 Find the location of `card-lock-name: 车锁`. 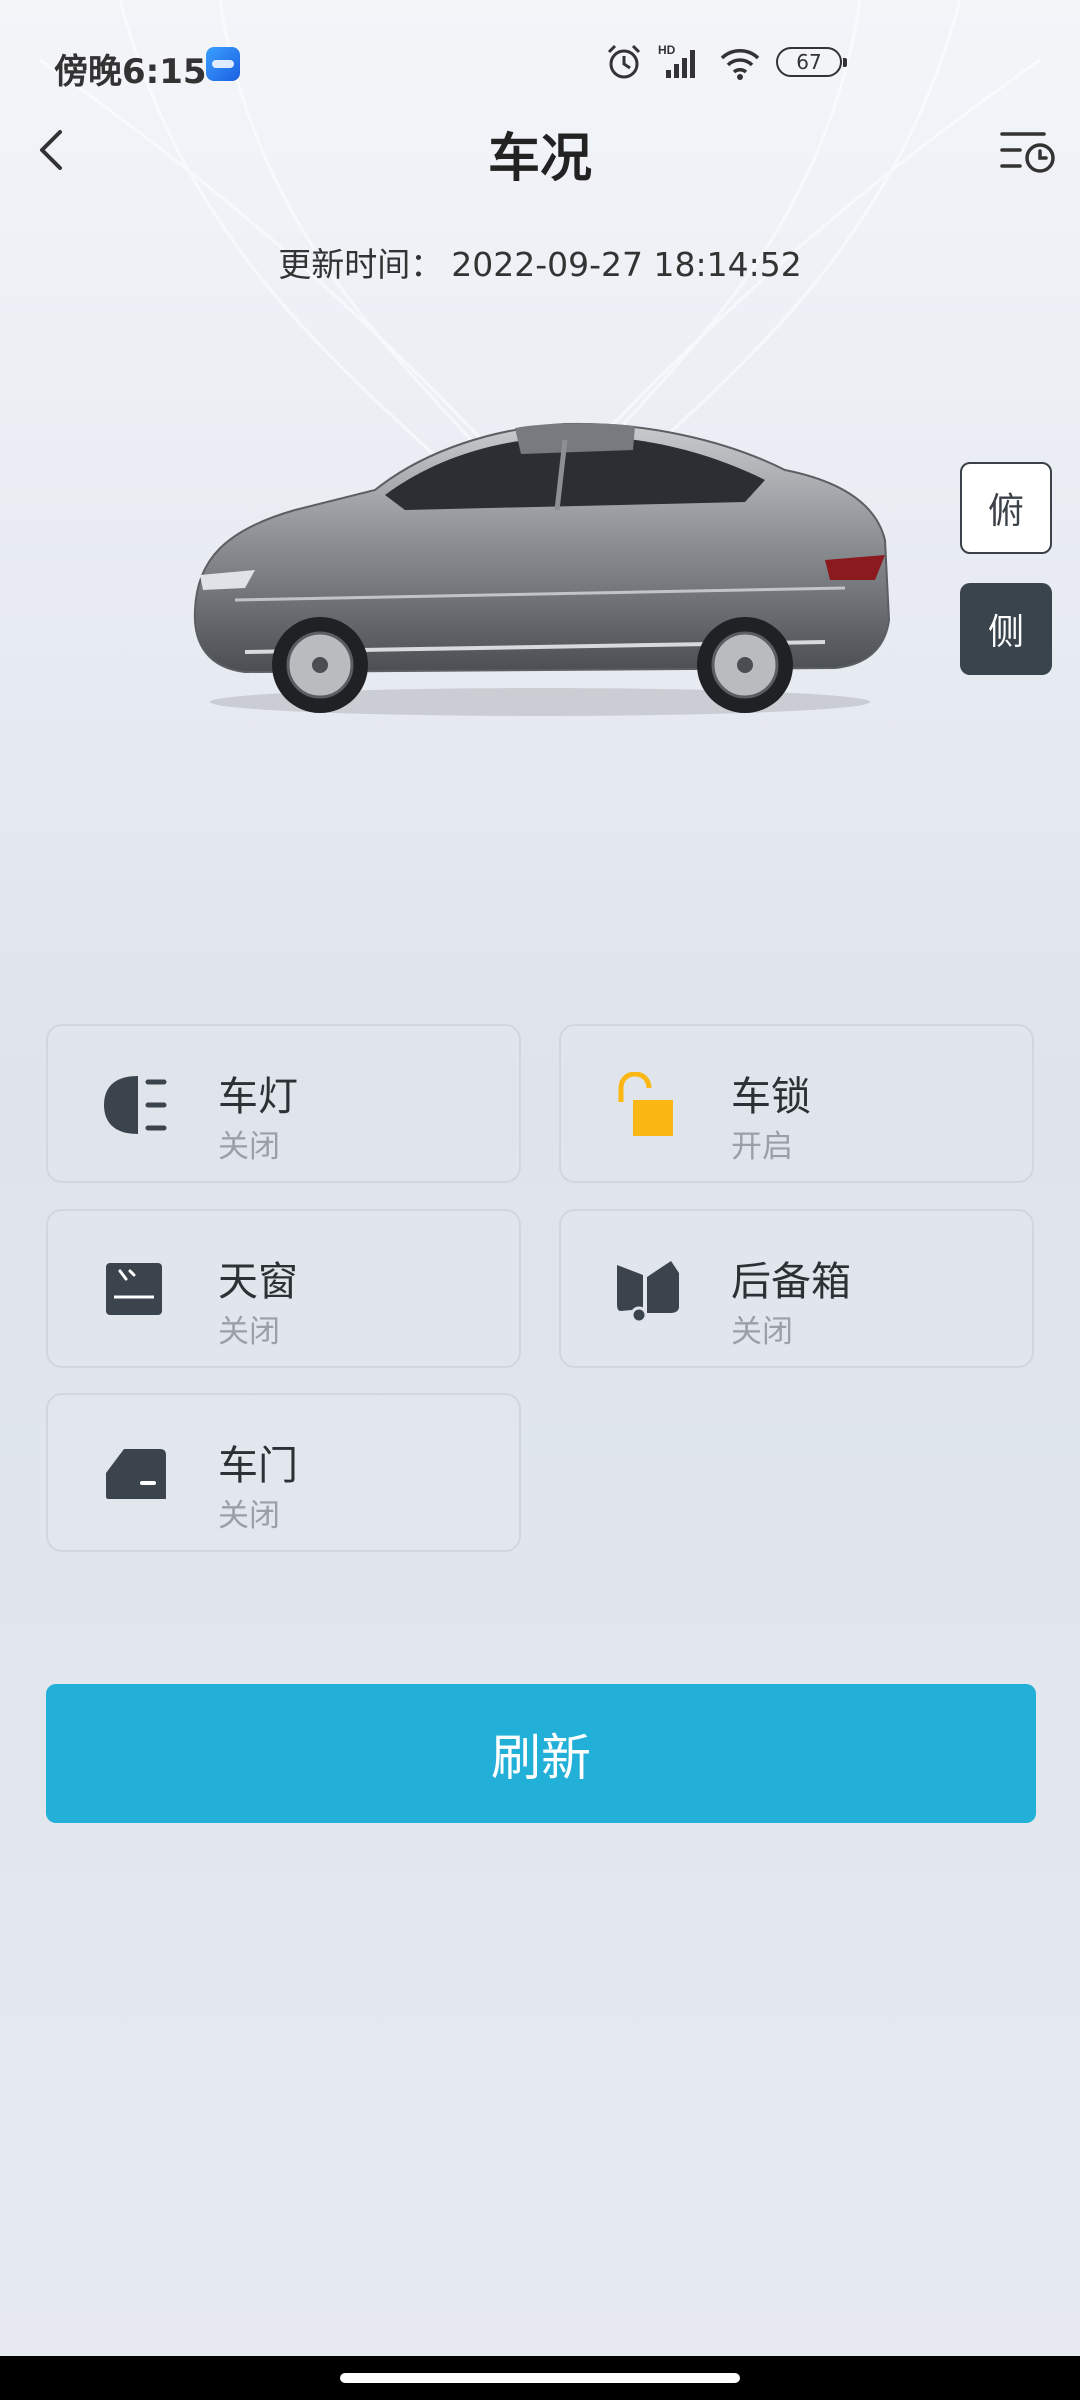

card-lock-name: 车锁 is located at coordinates (771, 1097).